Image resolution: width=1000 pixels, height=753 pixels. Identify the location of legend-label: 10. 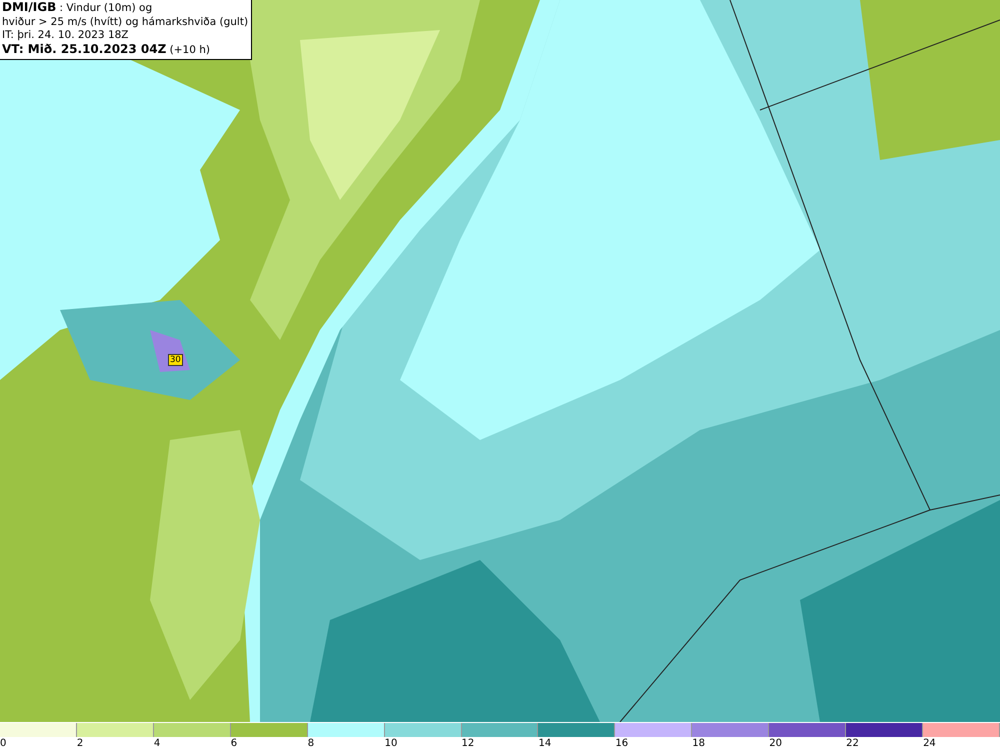
(391, 744).